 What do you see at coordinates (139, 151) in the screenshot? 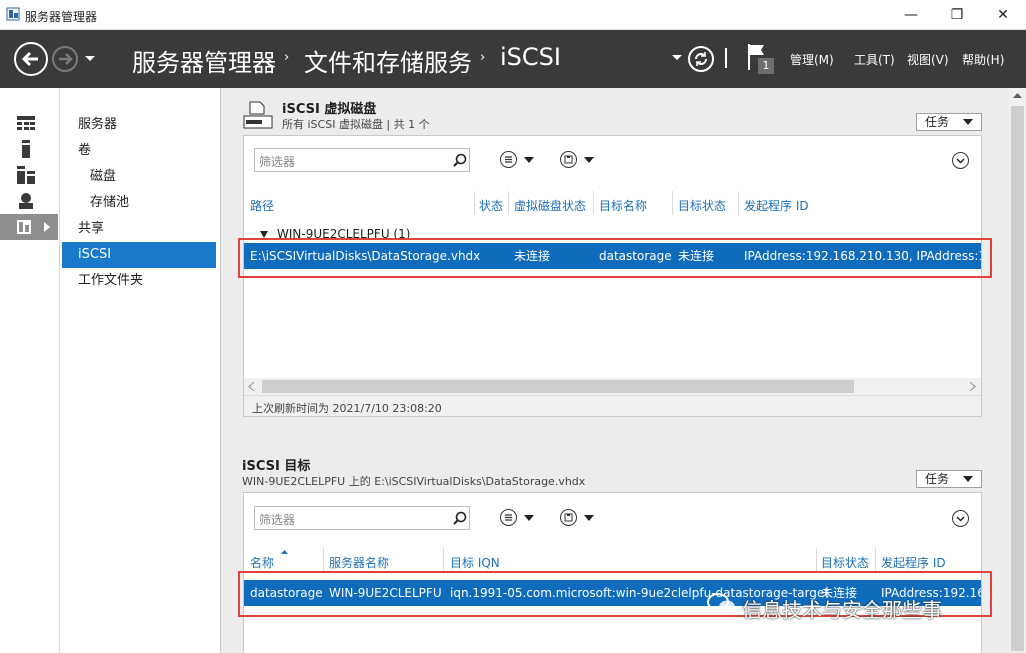
I see `nav-item-volumes: 卷` at bounding box center [139, 151].